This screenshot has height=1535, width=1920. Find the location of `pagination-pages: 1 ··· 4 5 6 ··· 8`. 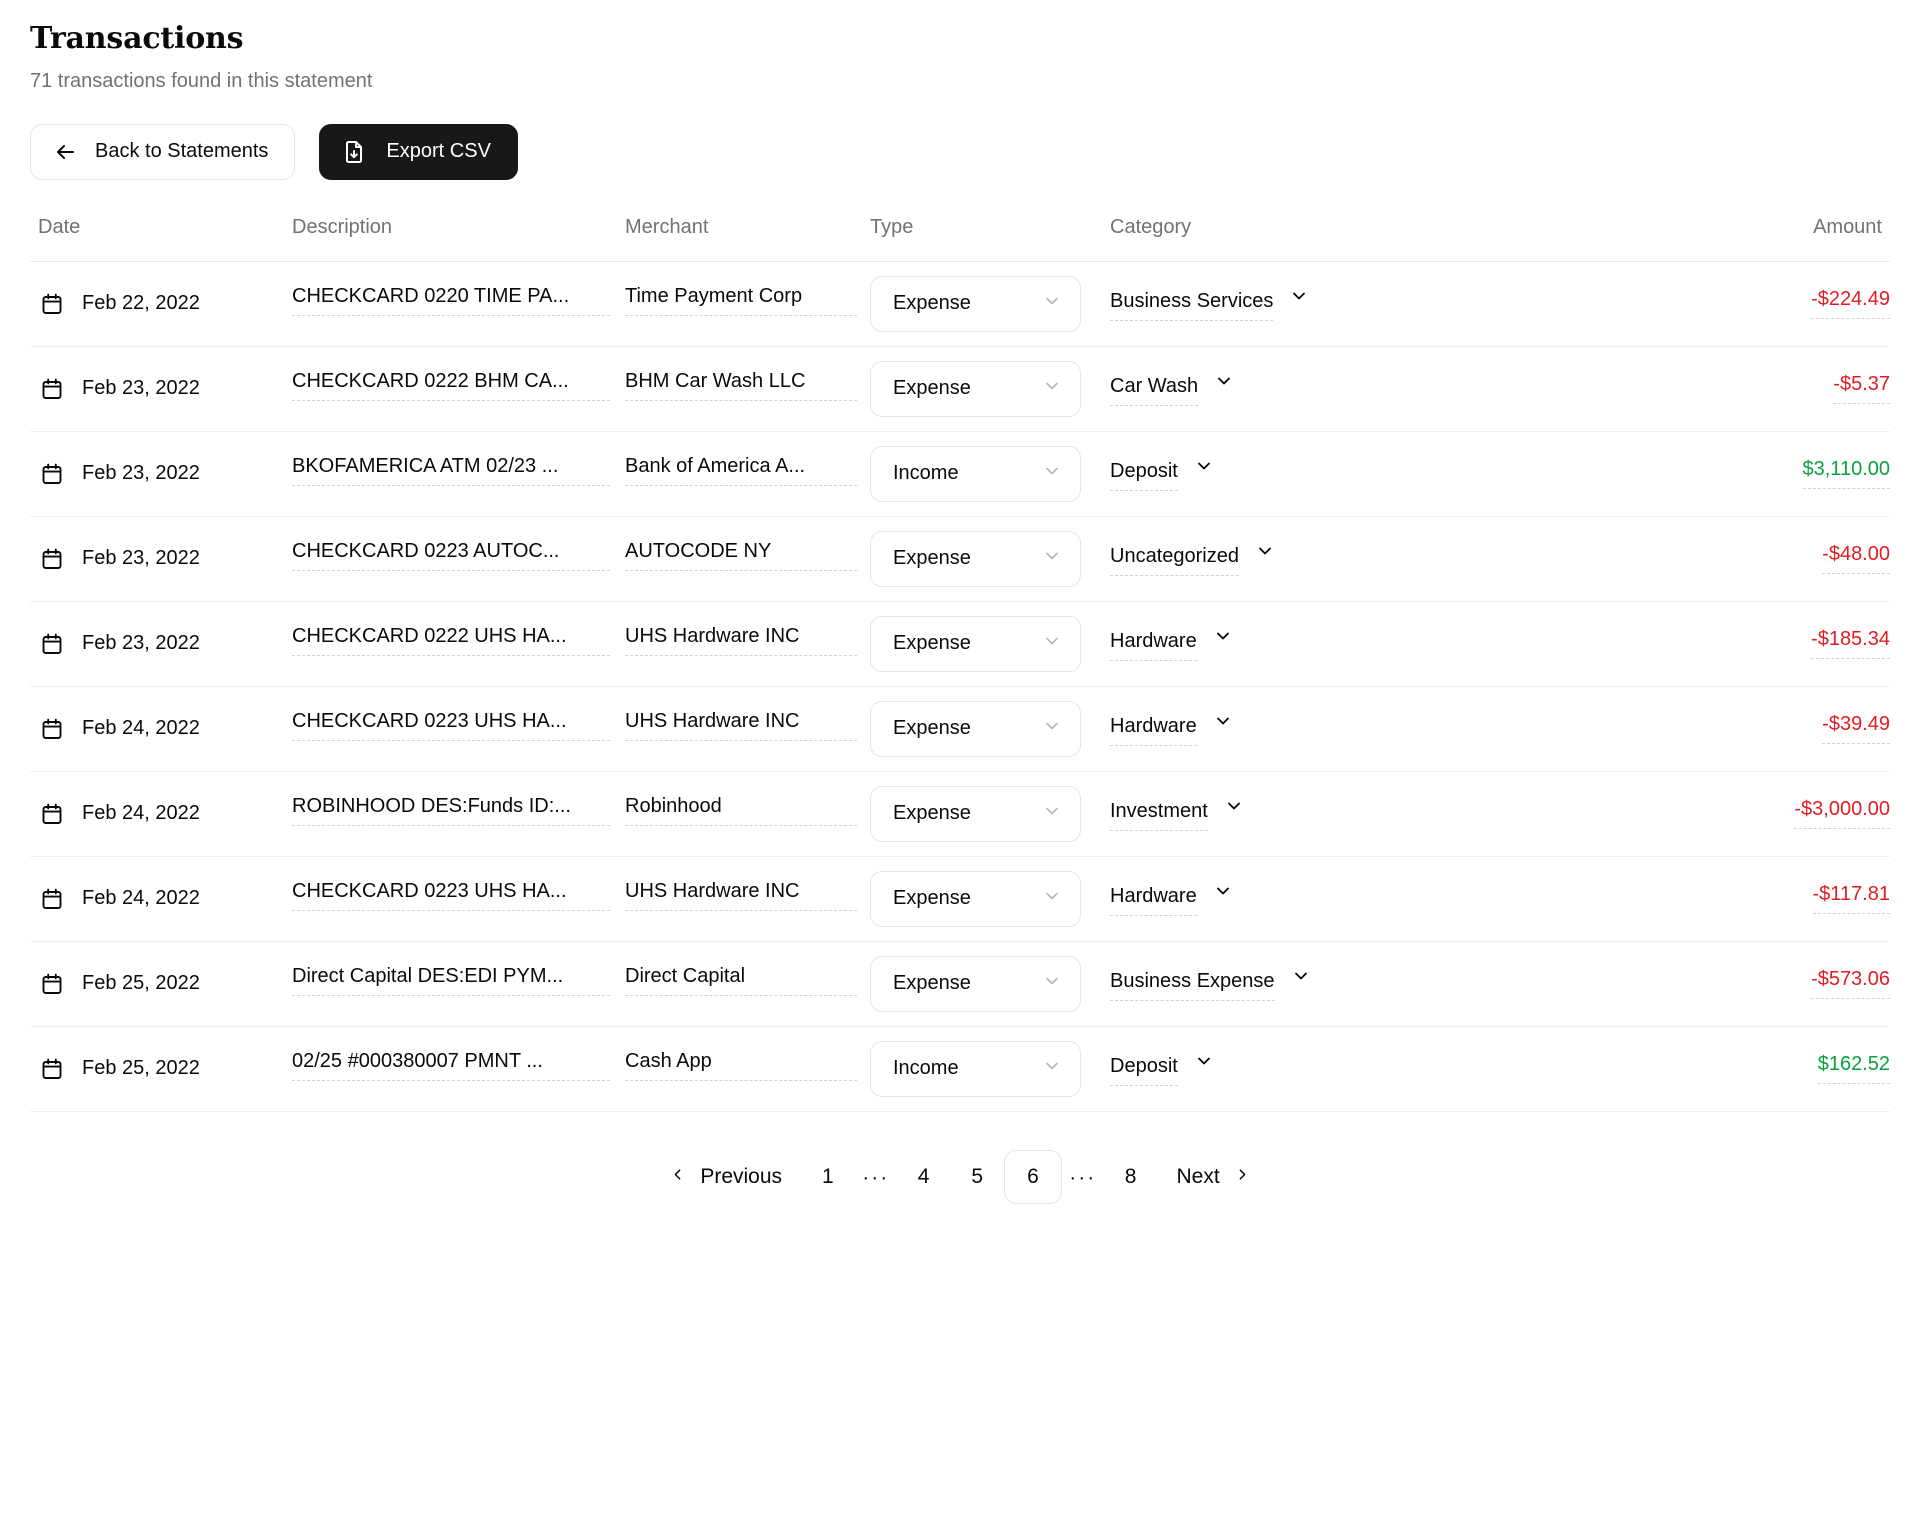

pagination-pages: 1 ··· 4 5 6 ··· 8 is located at coordinates (979, 1176).